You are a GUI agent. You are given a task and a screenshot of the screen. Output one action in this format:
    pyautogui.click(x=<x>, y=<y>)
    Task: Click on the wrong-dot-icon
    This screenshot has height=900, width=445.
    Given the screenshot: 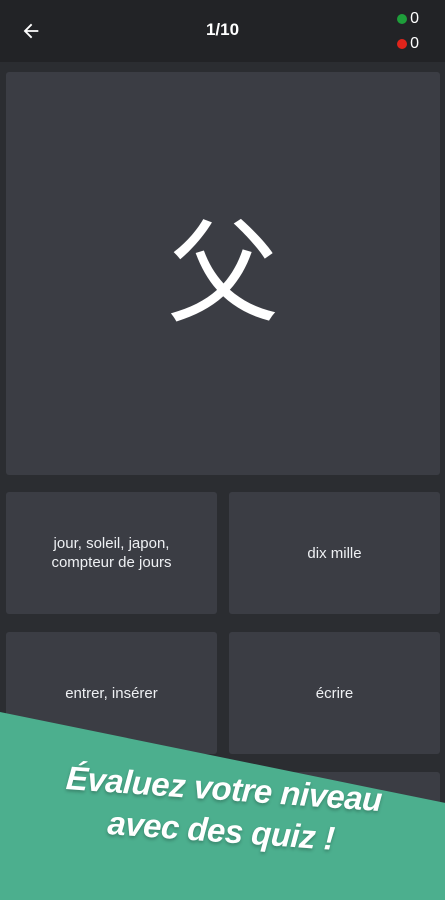 What is the action you would take?
    pyautogui.click(x=402, y=44)
    